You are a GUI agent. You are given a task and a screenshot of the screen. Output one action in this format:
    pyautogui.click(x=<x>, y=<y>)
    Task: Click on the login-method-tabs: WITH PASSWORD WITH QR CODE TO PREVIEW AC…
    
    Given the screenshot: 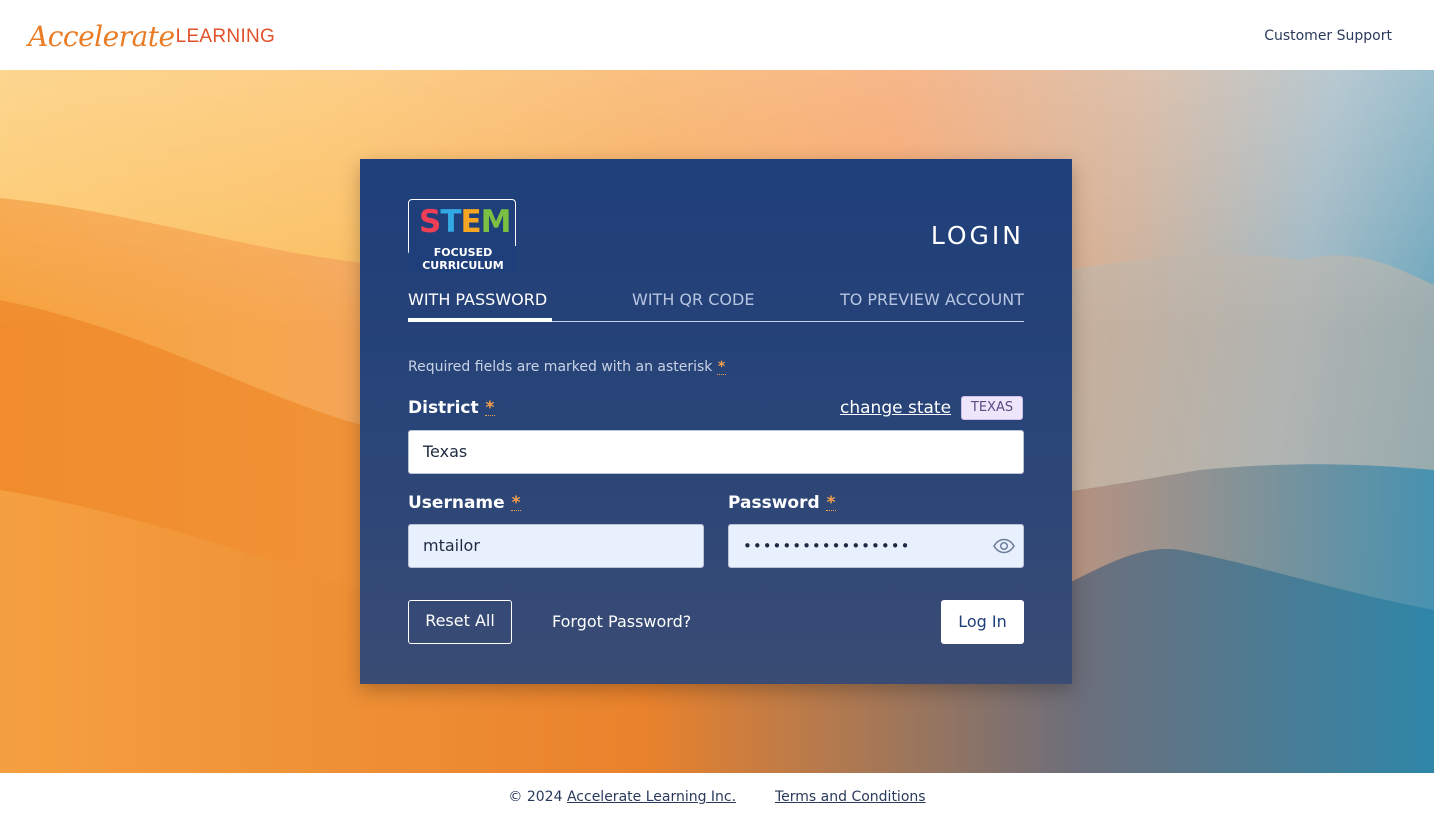 What is the action you would take?
    pyautogui.click(x=716, y=306)
    